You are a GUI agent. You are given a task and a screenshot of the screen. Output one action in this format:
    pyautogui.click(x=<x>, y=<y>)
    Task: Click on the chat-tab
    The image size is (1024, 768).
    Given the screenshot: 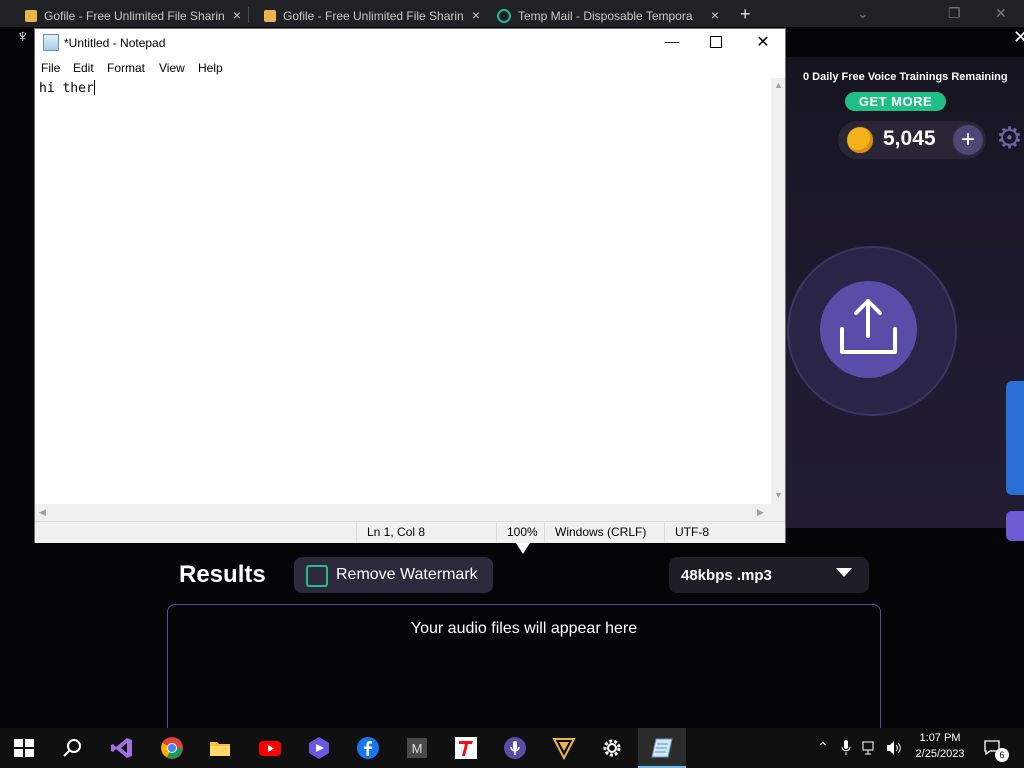 What is the action you would take?
    pyautogui.click(x=1015, y=526)
    